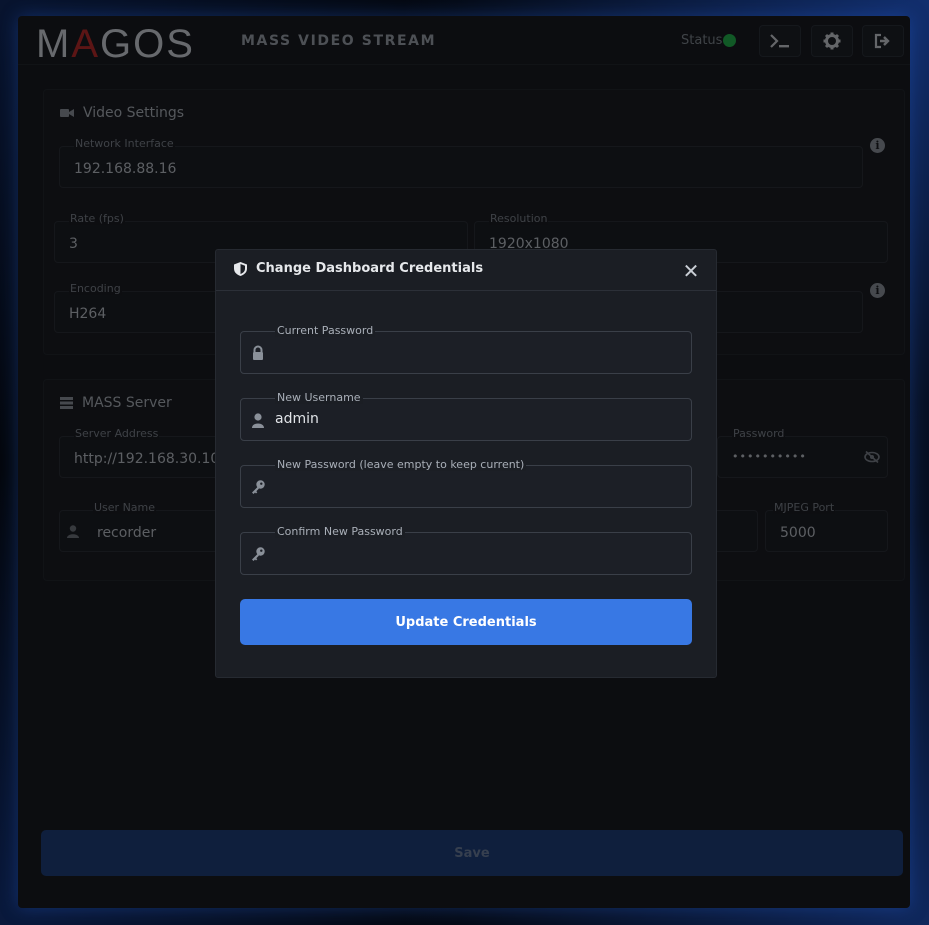 Image resolution: width=929 pixels, height=925 pixels. Describe the element at coordinates (258, 420) in the screenshot. I see `user-icon` at that location.